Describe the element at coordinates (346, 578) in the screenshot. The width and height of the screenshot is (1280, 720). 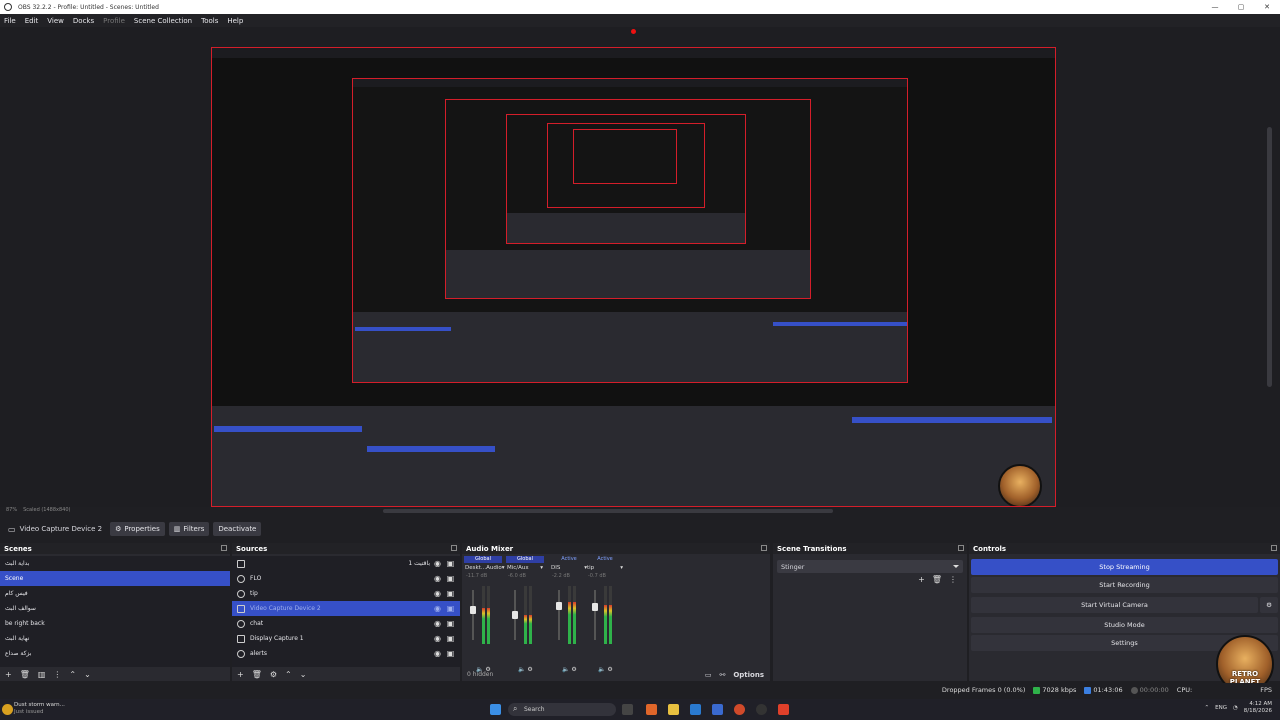
I see `source-item: FLO ◉ ▣` at that location.